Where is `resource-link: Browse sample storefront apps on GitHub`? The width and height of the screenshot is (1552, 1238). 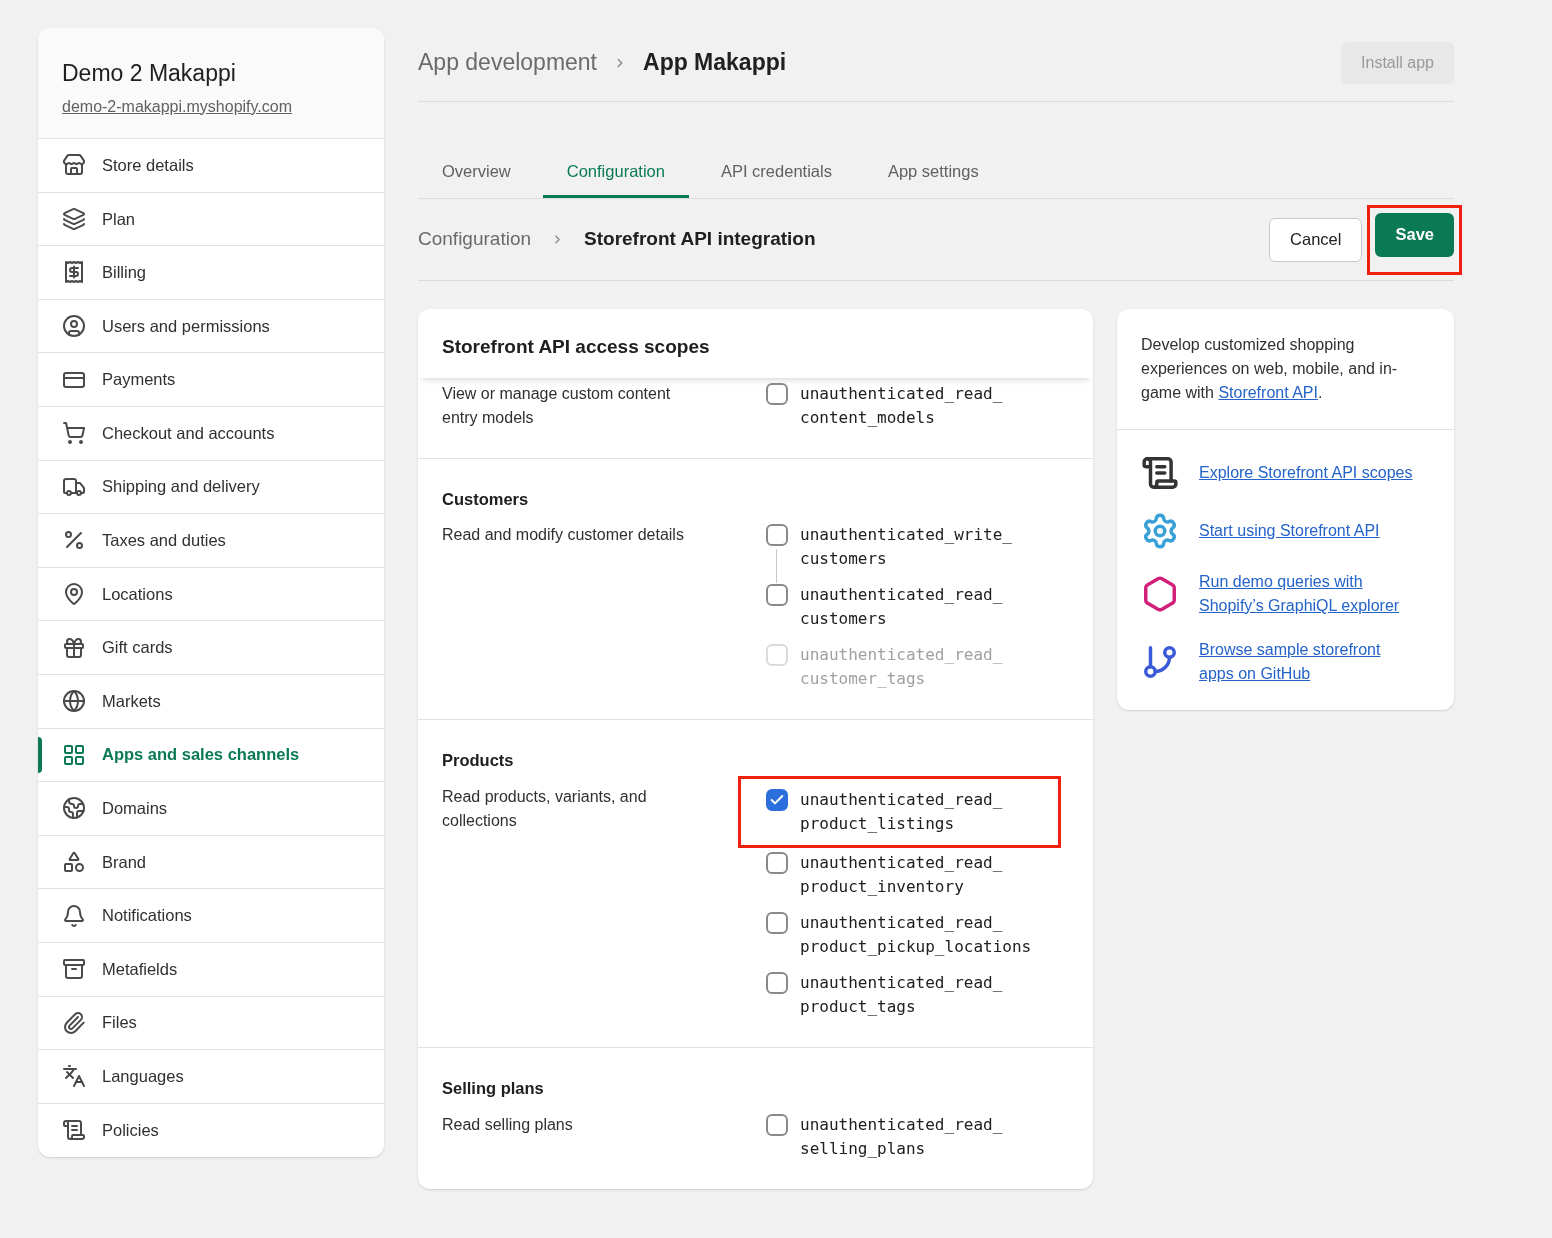
resource-link: Browse sample storefront apps on GitHub is located at coordinates (1309, 662).